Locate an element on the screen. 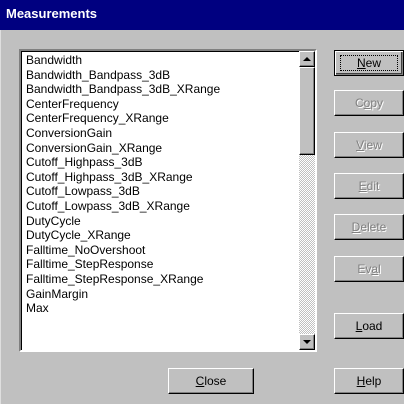  eval-button: Eval is located at coordinates (369, 269).